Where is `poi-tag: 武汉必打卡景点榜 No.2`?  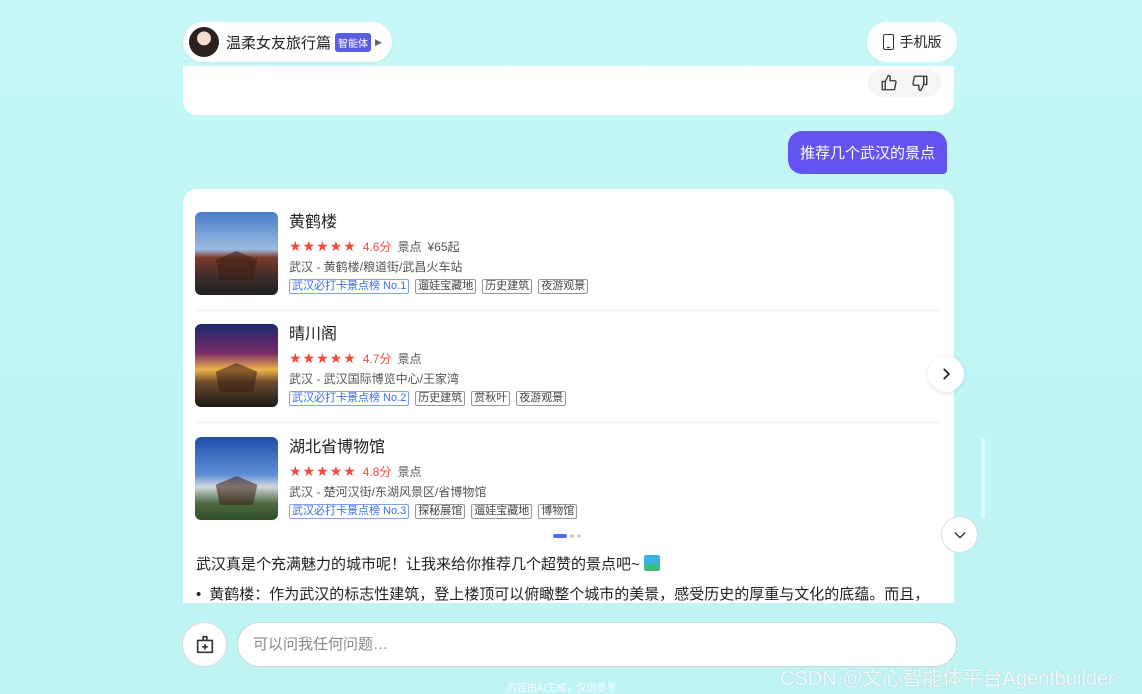 poi-tag: 武汉必打卡景点榜 No.2 is located at coordinates (349, 398).